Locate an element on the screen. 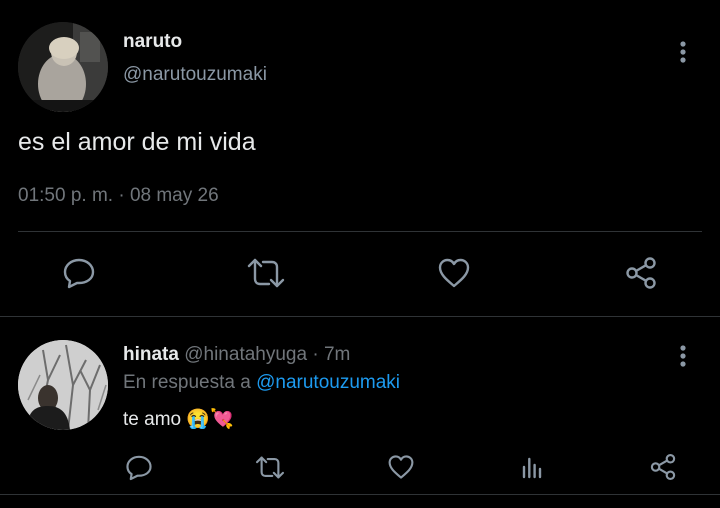 The height and width of the screenshot is (508, 720). tweet-text: es el amor de mi vida is located at coordinates (137, 142).